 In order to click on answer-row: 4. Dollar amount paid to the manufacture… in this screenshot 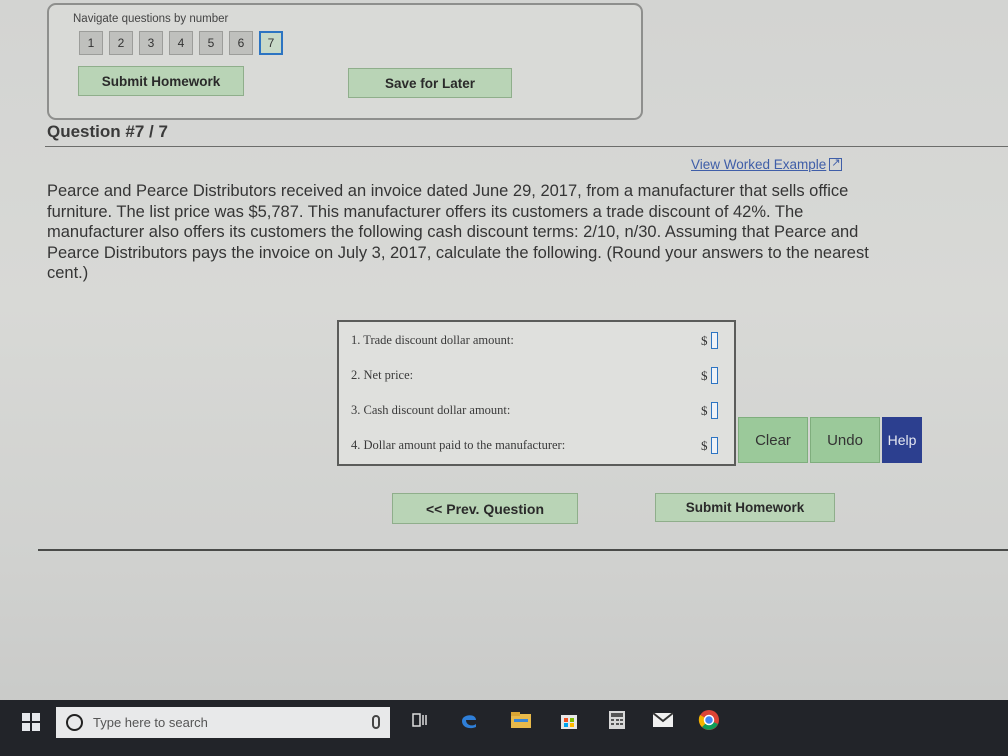, I will do `click(536, 445)`.